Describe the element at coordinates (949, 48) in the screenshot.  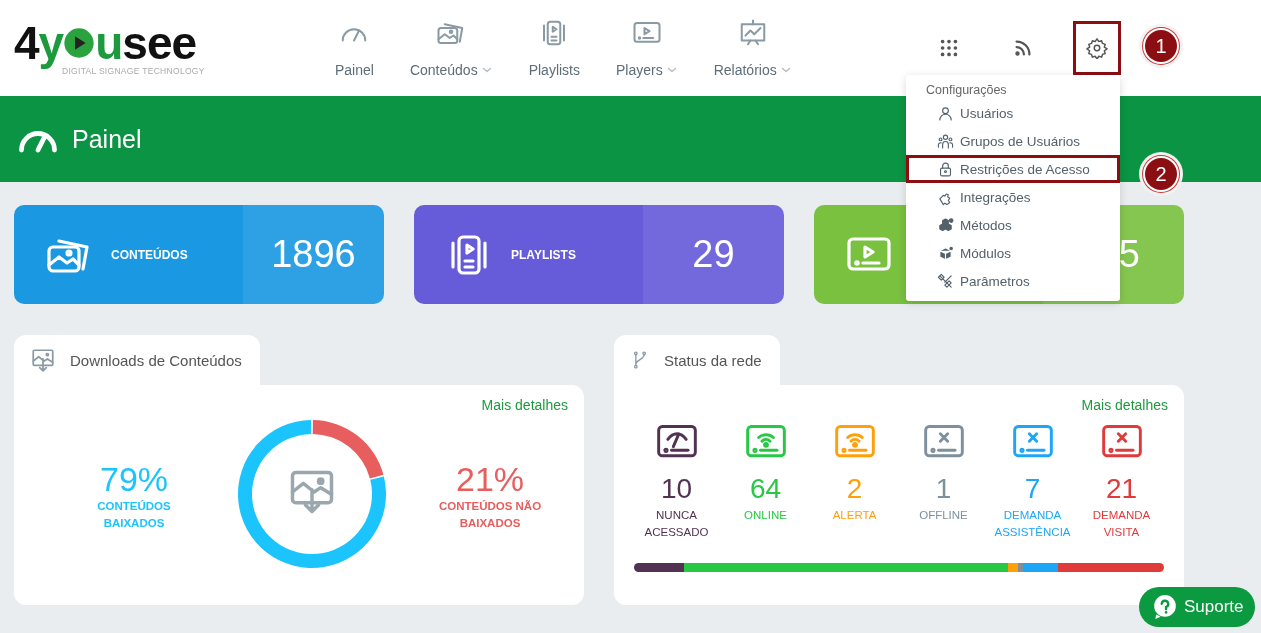
I see `apps-grid-icon` at that location.